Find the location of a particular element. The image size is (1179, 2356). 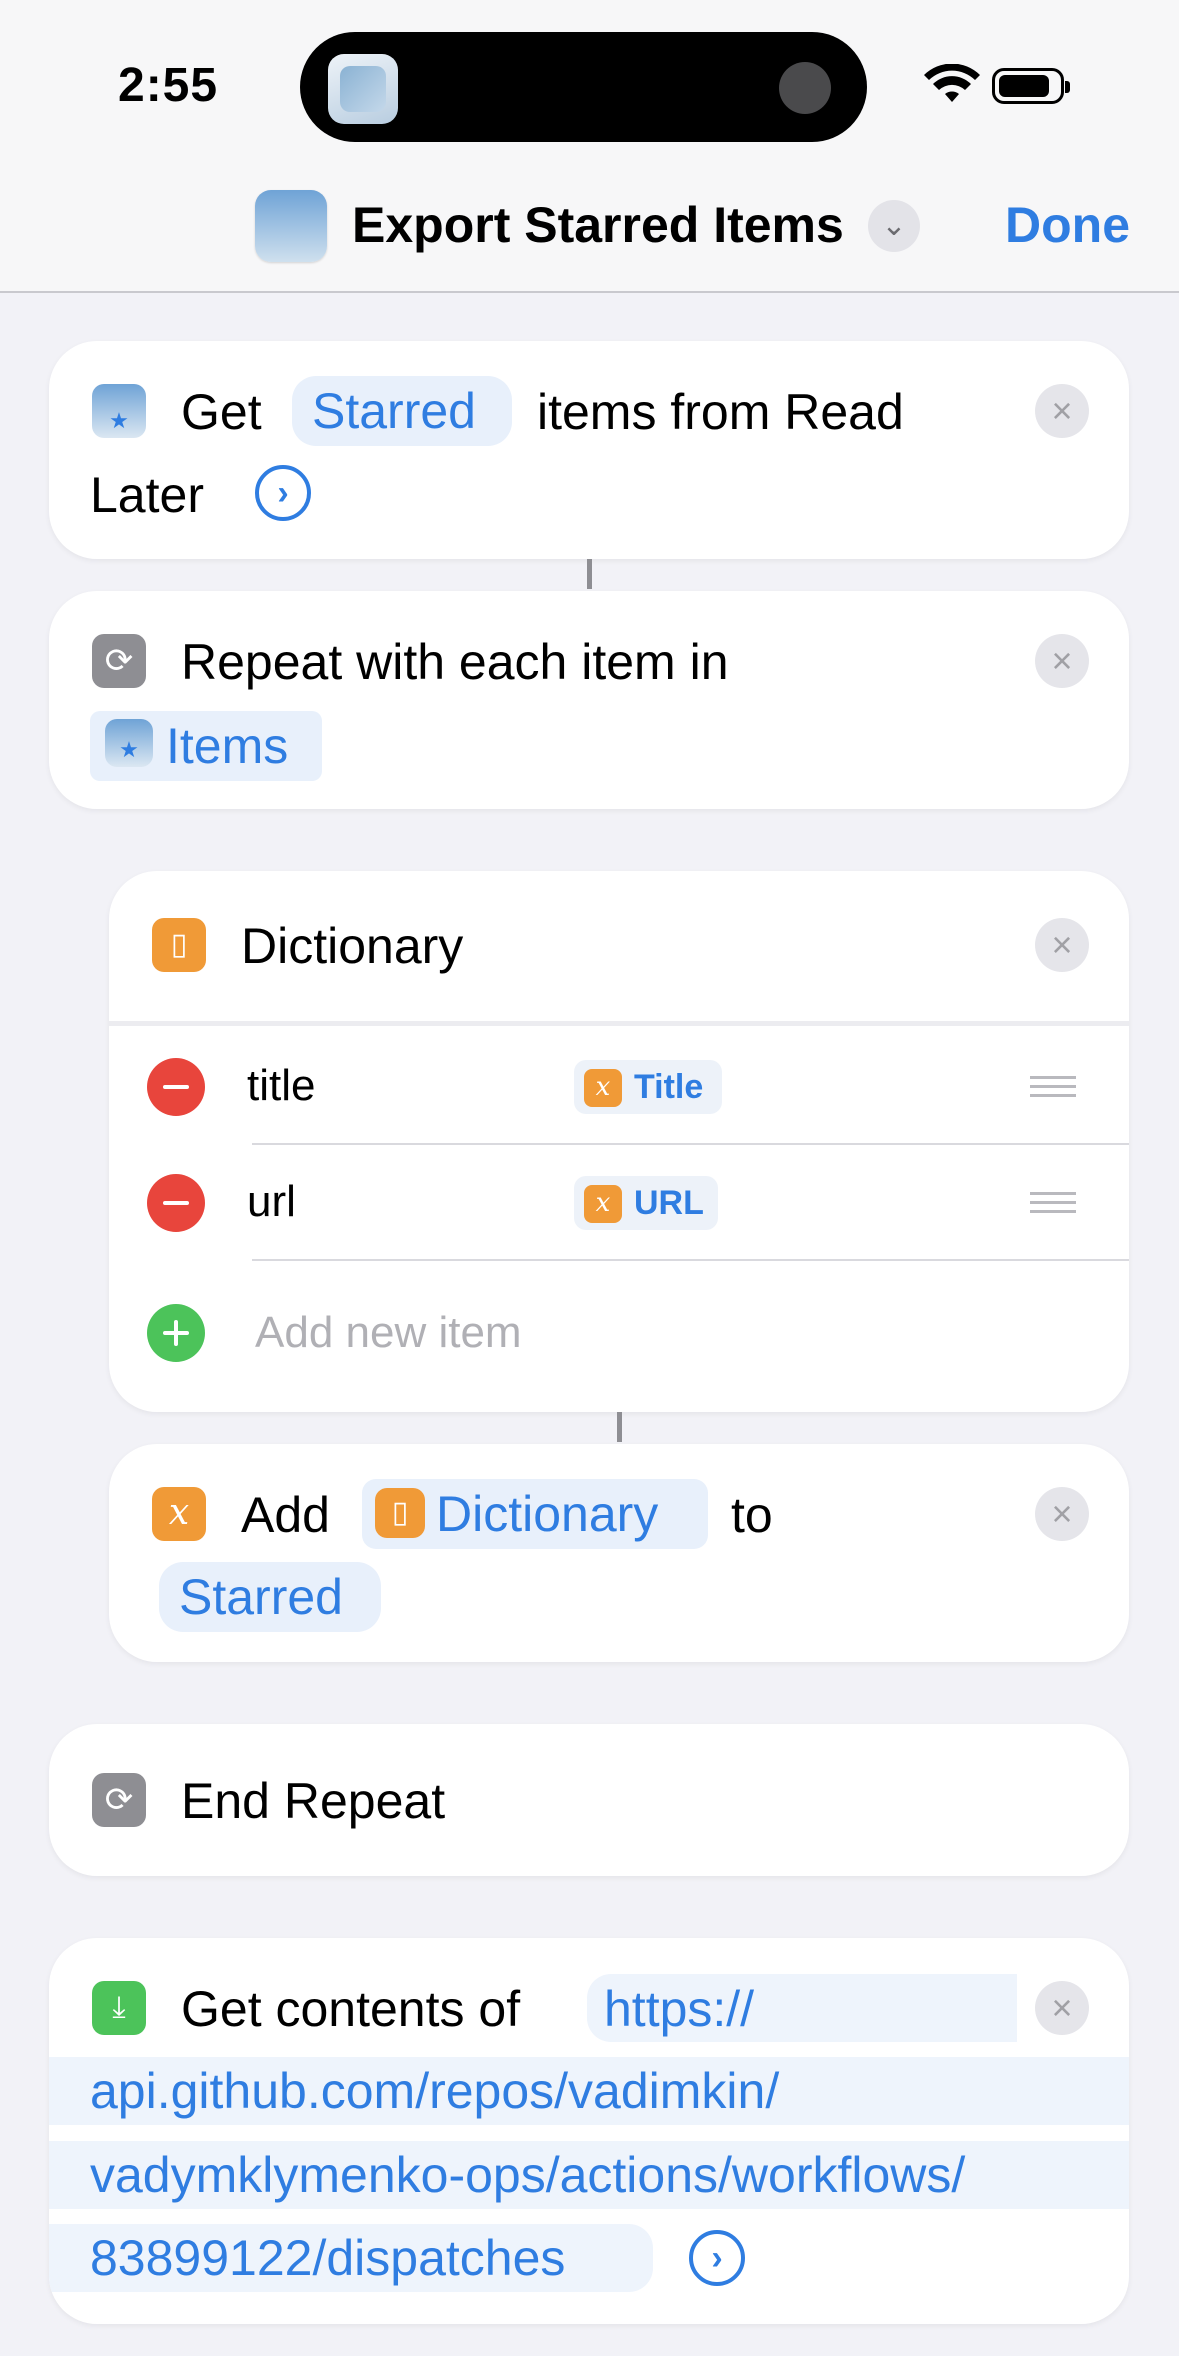

battery-icon is located at coordinates (1031, 86).